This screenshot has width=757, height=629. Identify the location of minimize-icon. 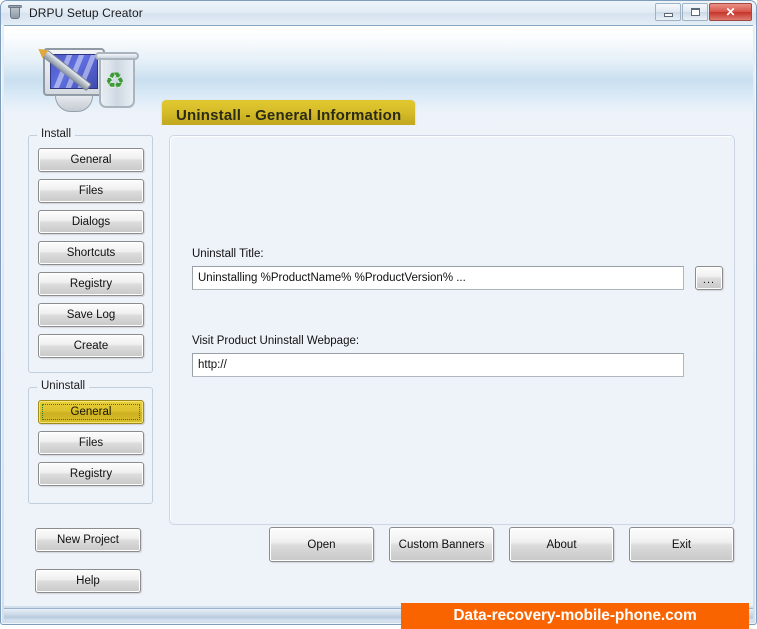
(668, 14).